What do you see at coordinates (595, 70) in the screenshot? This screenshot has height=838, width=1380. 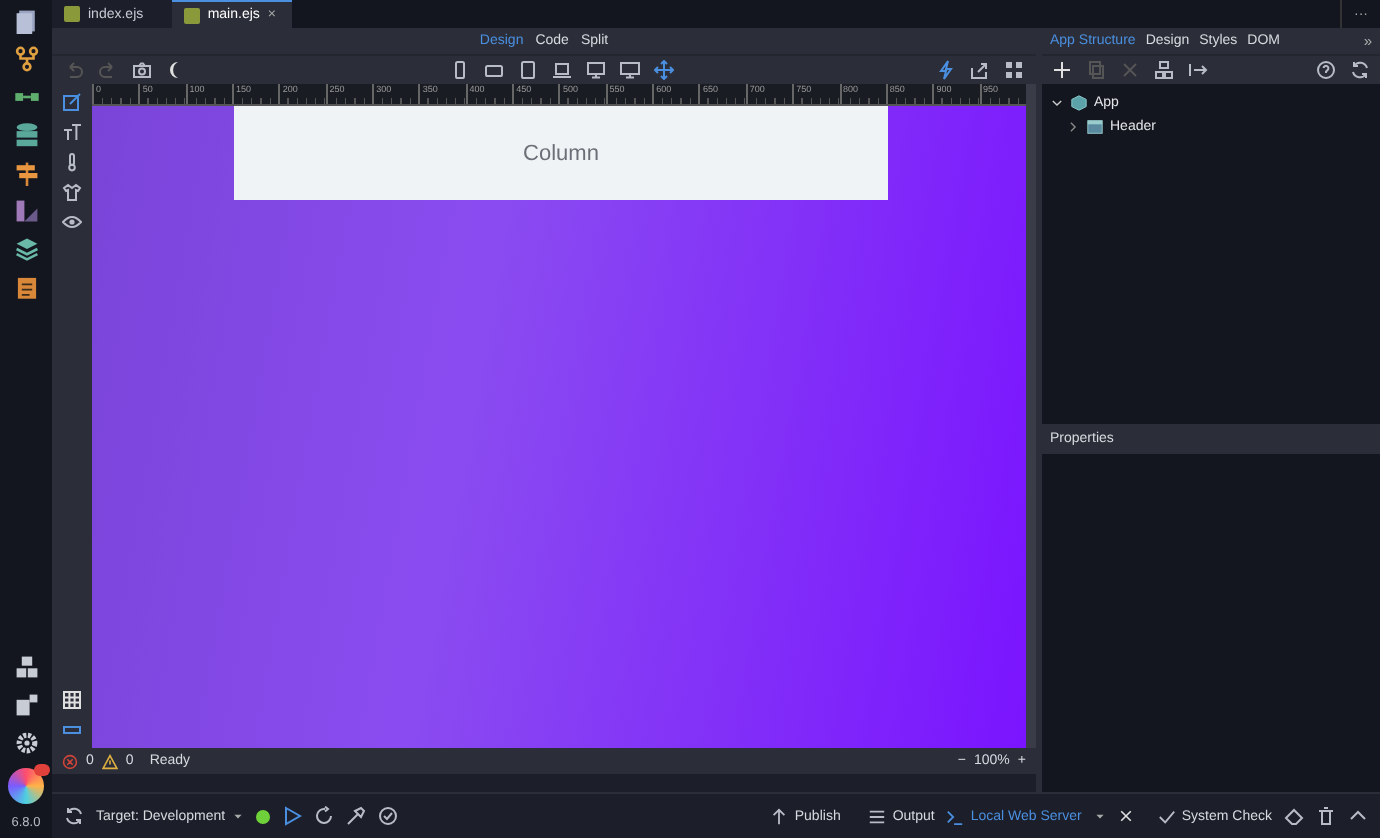 I see `desktop-icon` at bounding box center [595, 70].